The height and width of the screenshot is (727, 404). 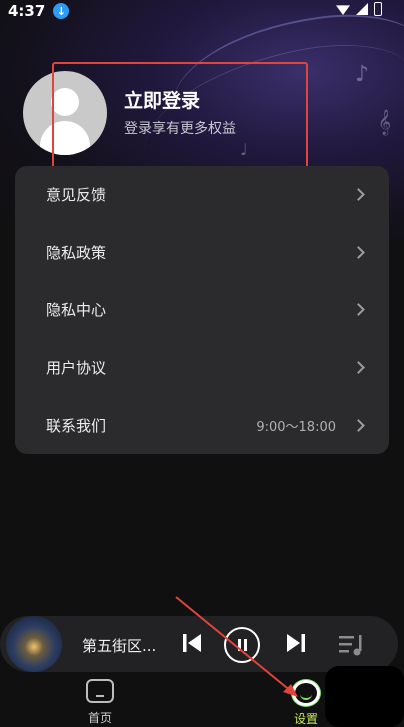 What do you see at coordinates (76, 310) in the screenshot?
I see `menu-item-label: 隐私中心` at bounding box center [76, 310].